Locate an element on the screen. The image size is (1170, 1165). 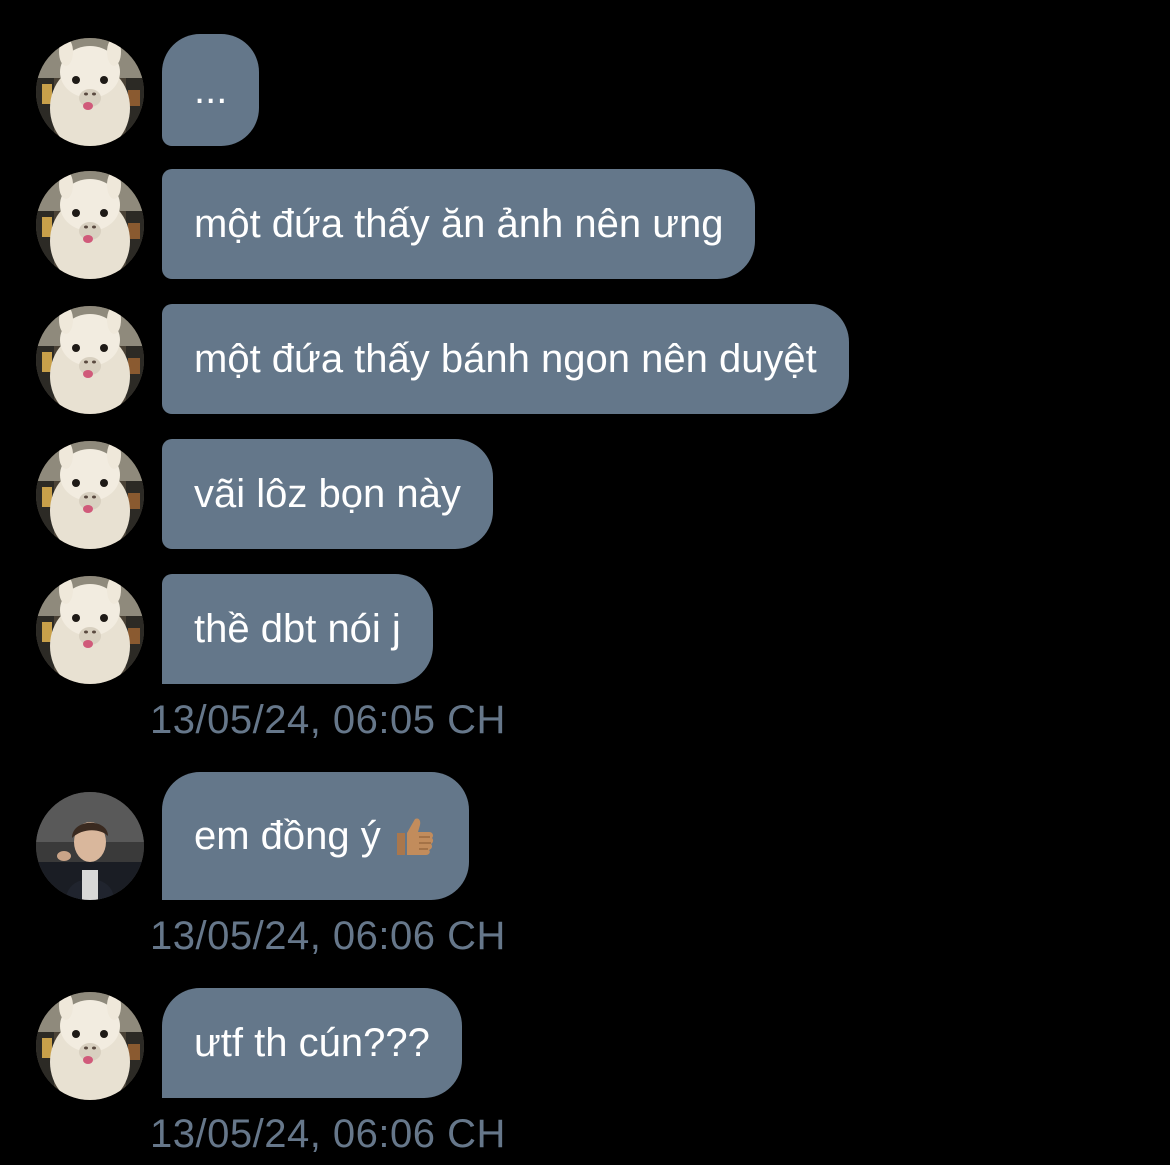
person-avatar-image is located at coordinates (90, 846).